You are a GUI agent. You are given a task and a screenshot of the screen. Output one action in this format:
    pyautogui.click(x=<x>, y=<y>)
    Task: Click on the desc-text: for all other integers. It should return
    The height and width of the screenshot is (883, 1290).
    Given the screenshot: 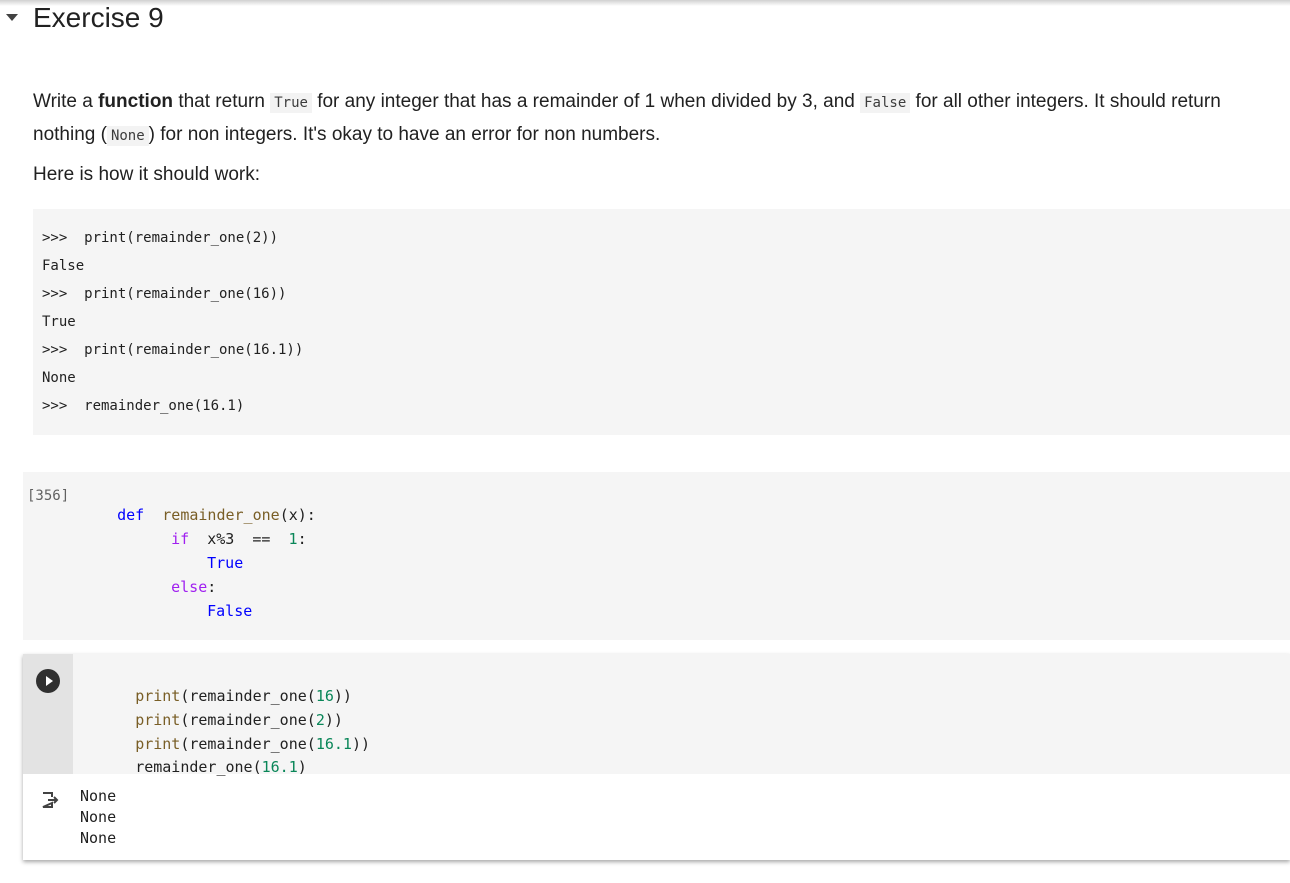 What is the action you would take?
    pyautogui.click(x=1065, y=101)
    